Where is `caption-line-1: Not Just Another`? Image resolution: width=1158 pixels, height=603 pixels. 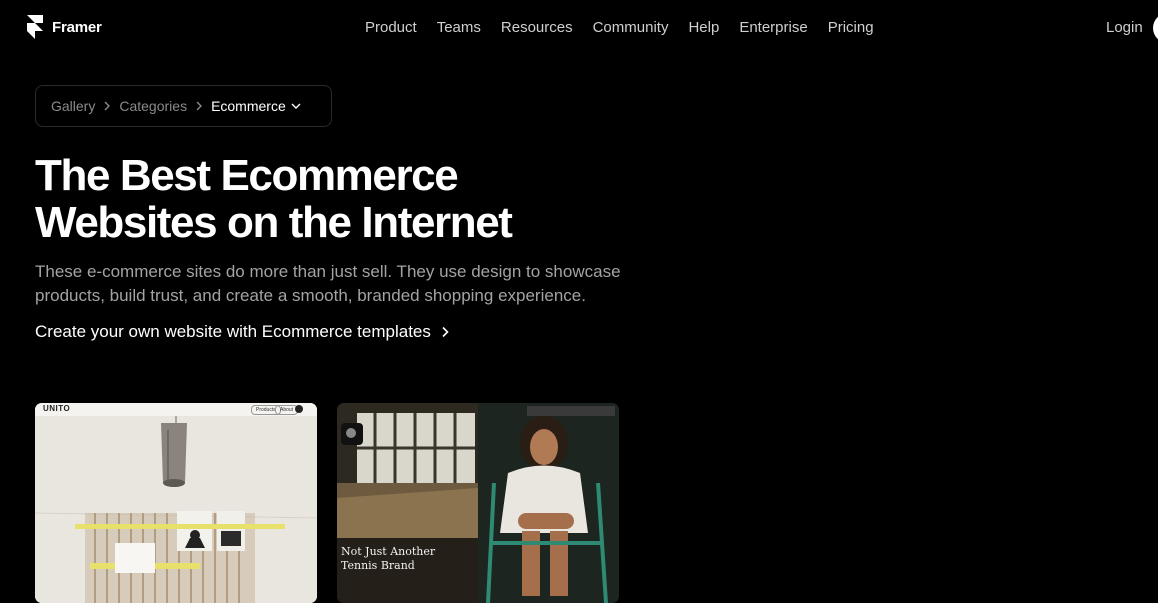
caption-line-1: Not Just Another is located at coordinates (388, 551).